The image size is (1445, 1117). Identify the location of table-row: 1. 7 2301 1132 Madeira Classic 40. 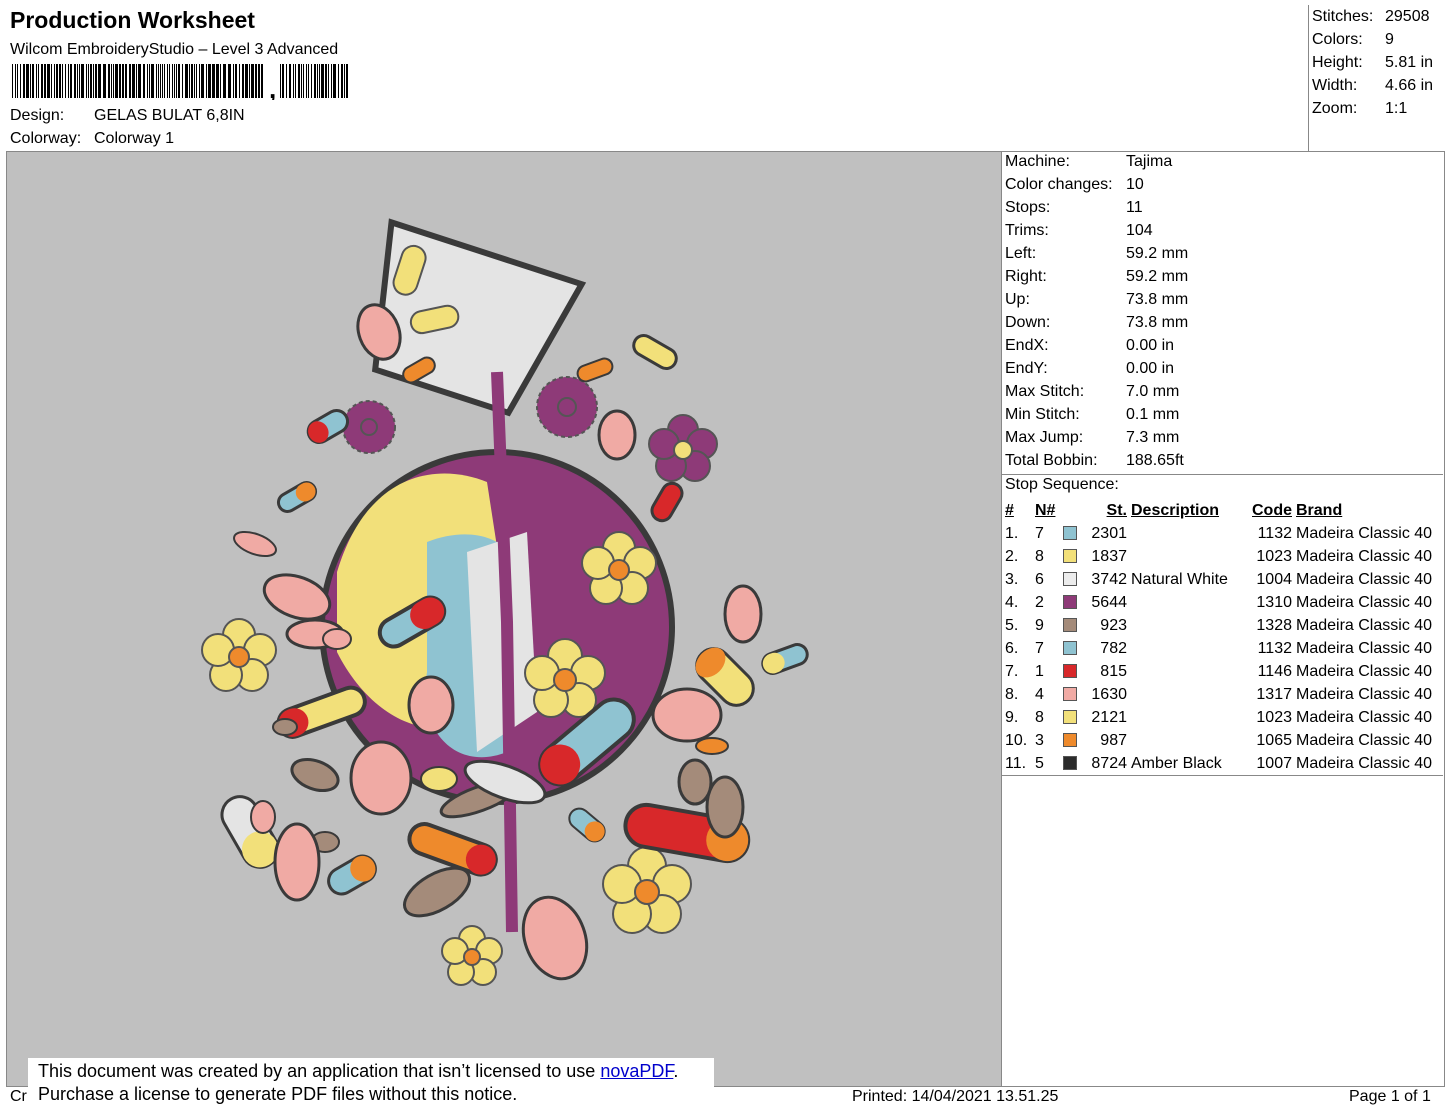
(1218, 533).